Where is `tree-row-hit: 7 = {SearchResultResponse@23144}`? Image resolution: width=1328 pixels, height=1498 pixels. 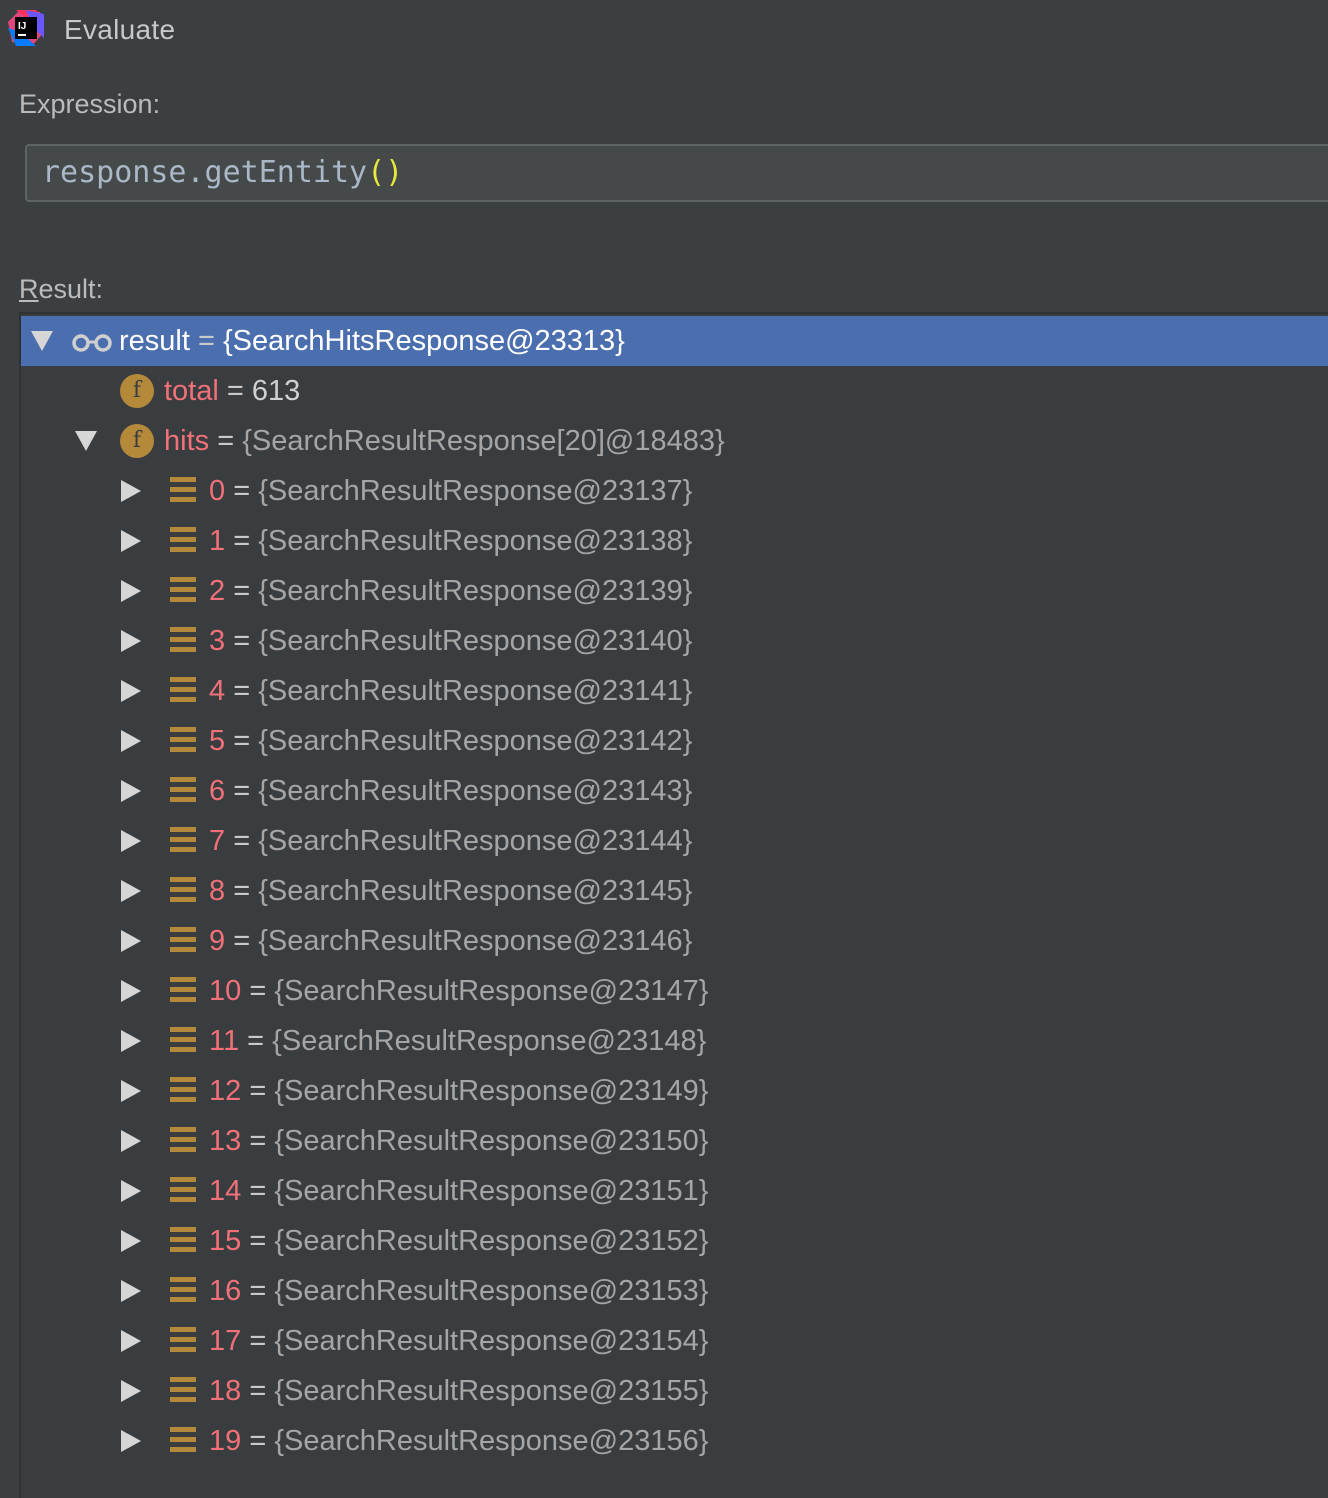 tree-row-hit: 7 = {SearchResultResponse@23144} is located at coordinates (674, 841).